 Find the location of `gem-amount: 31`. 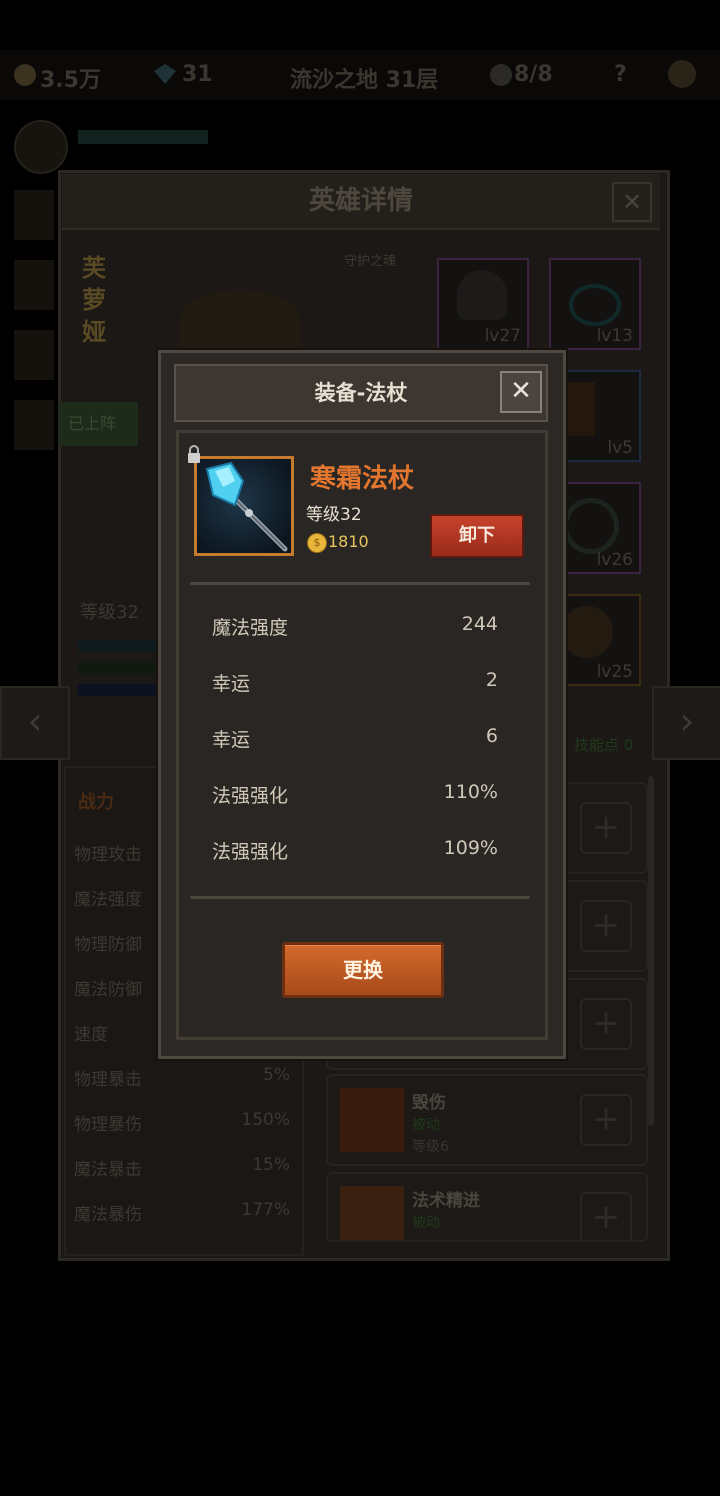

gem-amount: 31 is located at coordinates (197, 74).